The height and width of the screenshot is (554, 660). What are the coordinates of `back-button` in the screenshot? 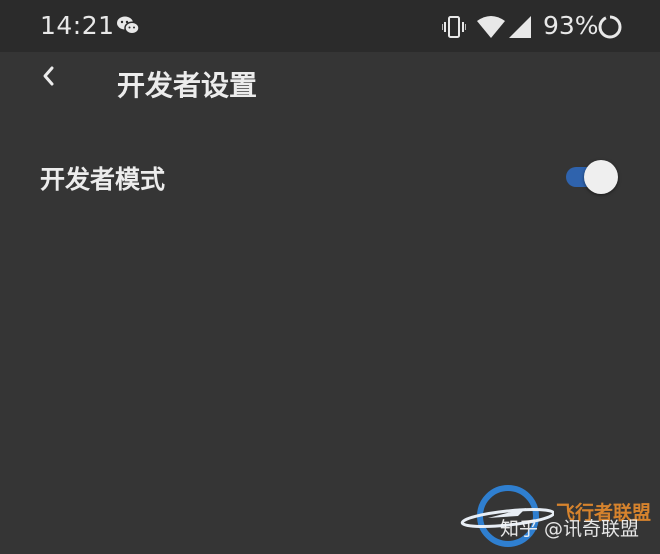 It's located at (49, 78).